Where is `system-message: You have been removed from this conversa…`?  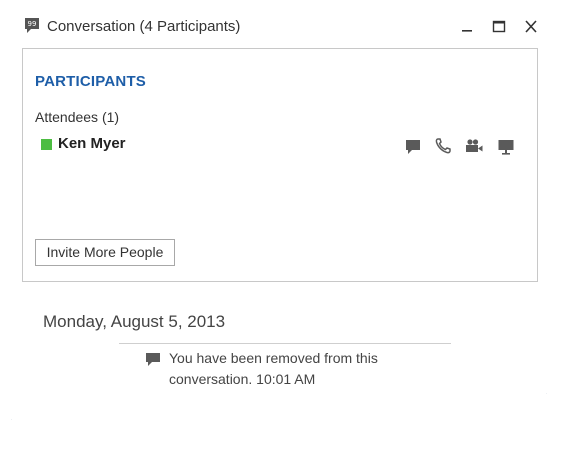
system-message: You have been removed from this conversa… is located at coordinates (273, 368).